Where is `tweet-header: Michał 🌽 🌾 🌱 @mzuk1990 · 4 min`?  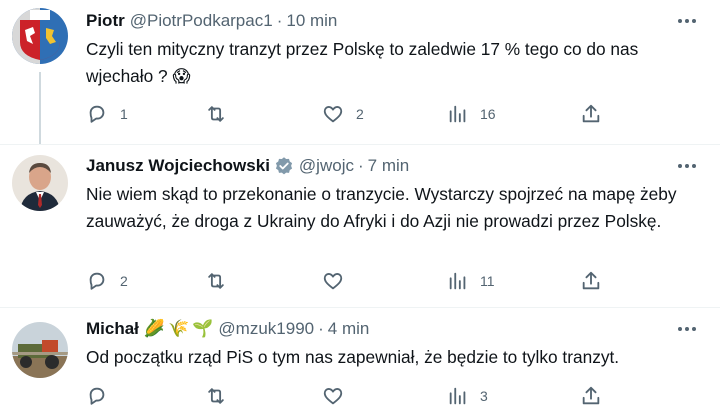 tweet-header: Michał 🌽 🌾 🌱 @mzuk1990 · 4 min is located at coordinates (227, 329).